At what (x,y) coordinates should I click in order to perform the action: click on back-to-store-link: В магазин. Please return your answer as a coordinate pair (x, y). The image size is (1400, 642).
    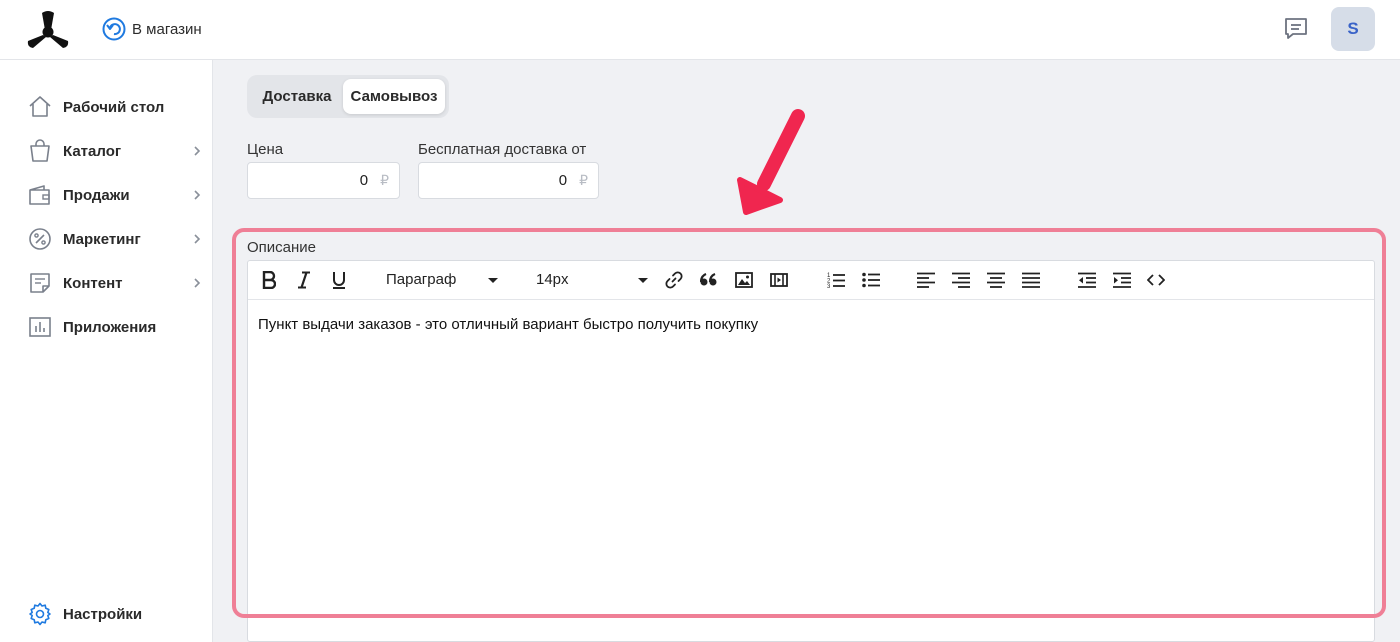
    Looking at the image, I should click on (152, 29).